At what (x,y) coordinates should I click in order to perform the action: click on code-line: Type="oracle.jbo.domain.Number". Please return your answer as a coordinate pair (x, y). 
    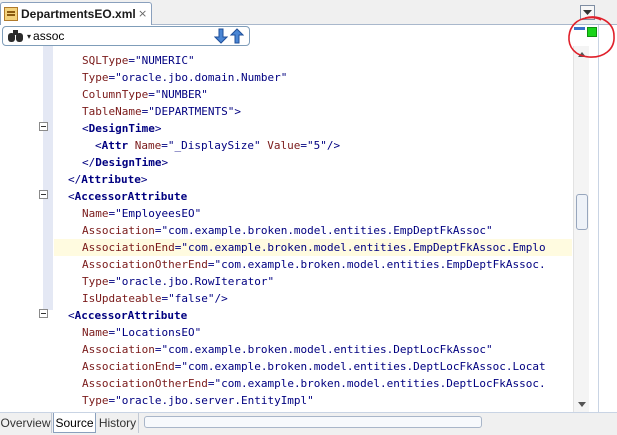
    Looking at the image, I should click on (170, 77).